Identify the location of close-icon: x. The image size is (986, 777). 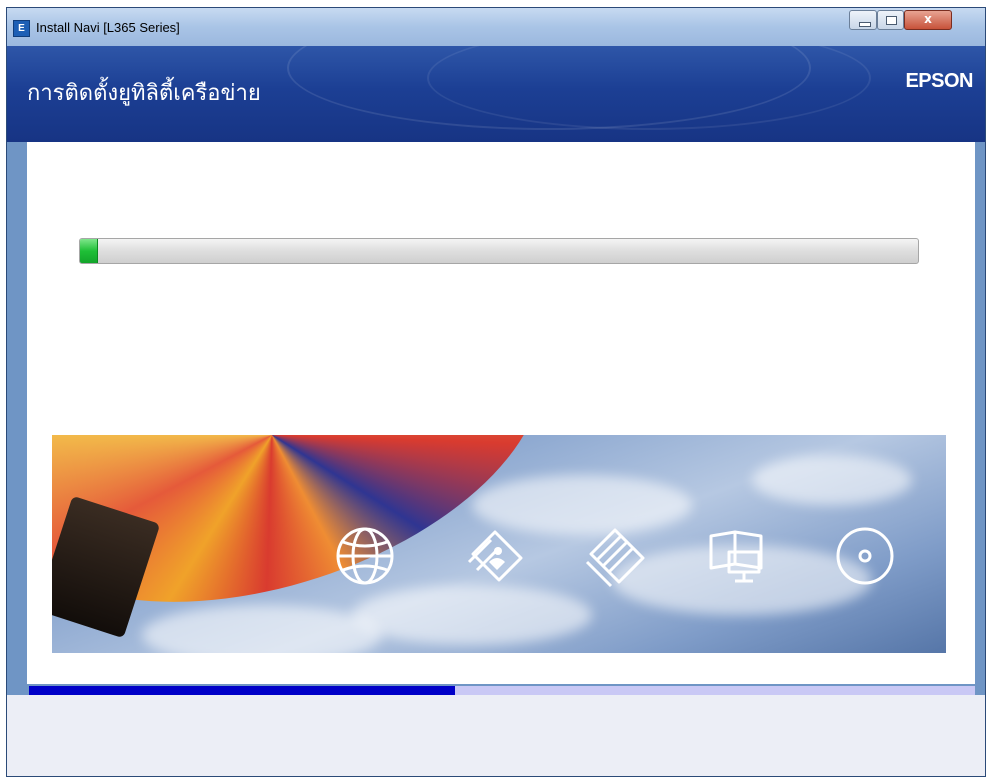
(928, 19).